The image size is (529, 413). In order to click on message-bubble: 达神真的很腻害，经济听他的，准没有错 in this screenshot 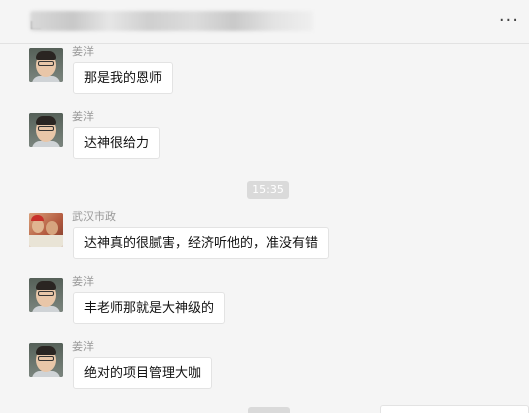, I will do `click(201, 243)`.